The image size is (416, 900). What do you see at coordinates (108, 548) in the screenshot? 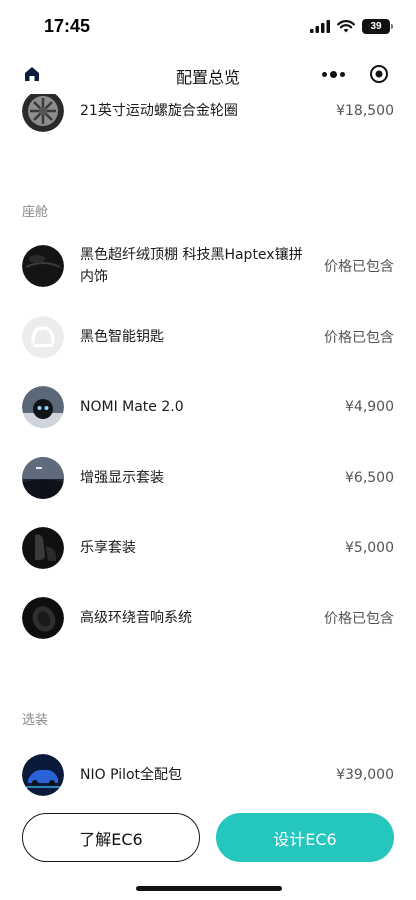
I see `item-label: 乐享套装` at bounding box center [108, 548].